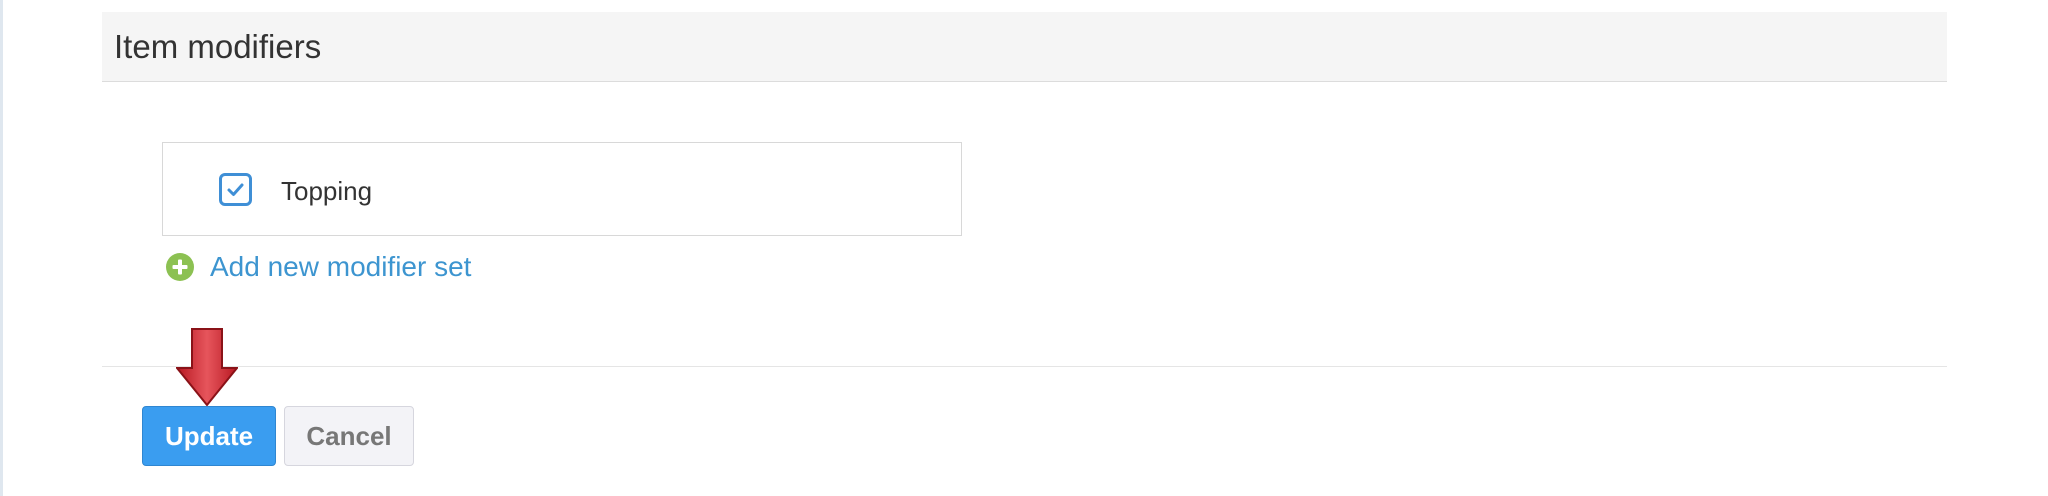  I want to click on update-button: Update, so click(209, 436).